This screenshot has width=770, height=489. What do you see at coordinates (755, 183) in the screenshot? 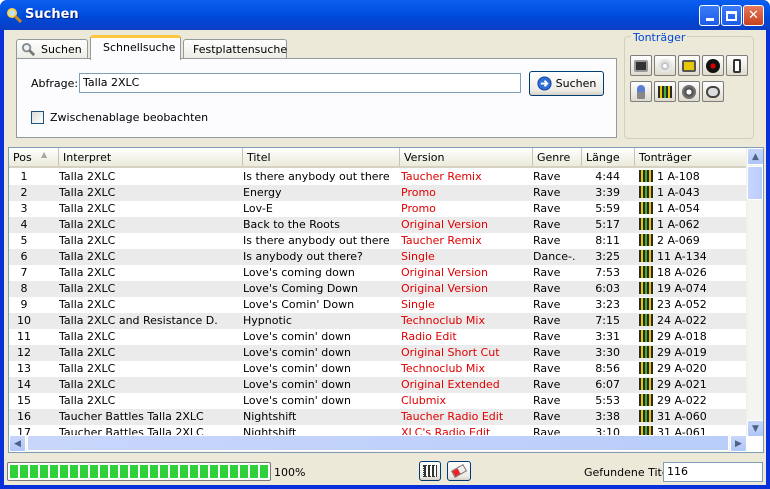
I see `vertical-scroll-thumb` at bounding box center [755, 183].